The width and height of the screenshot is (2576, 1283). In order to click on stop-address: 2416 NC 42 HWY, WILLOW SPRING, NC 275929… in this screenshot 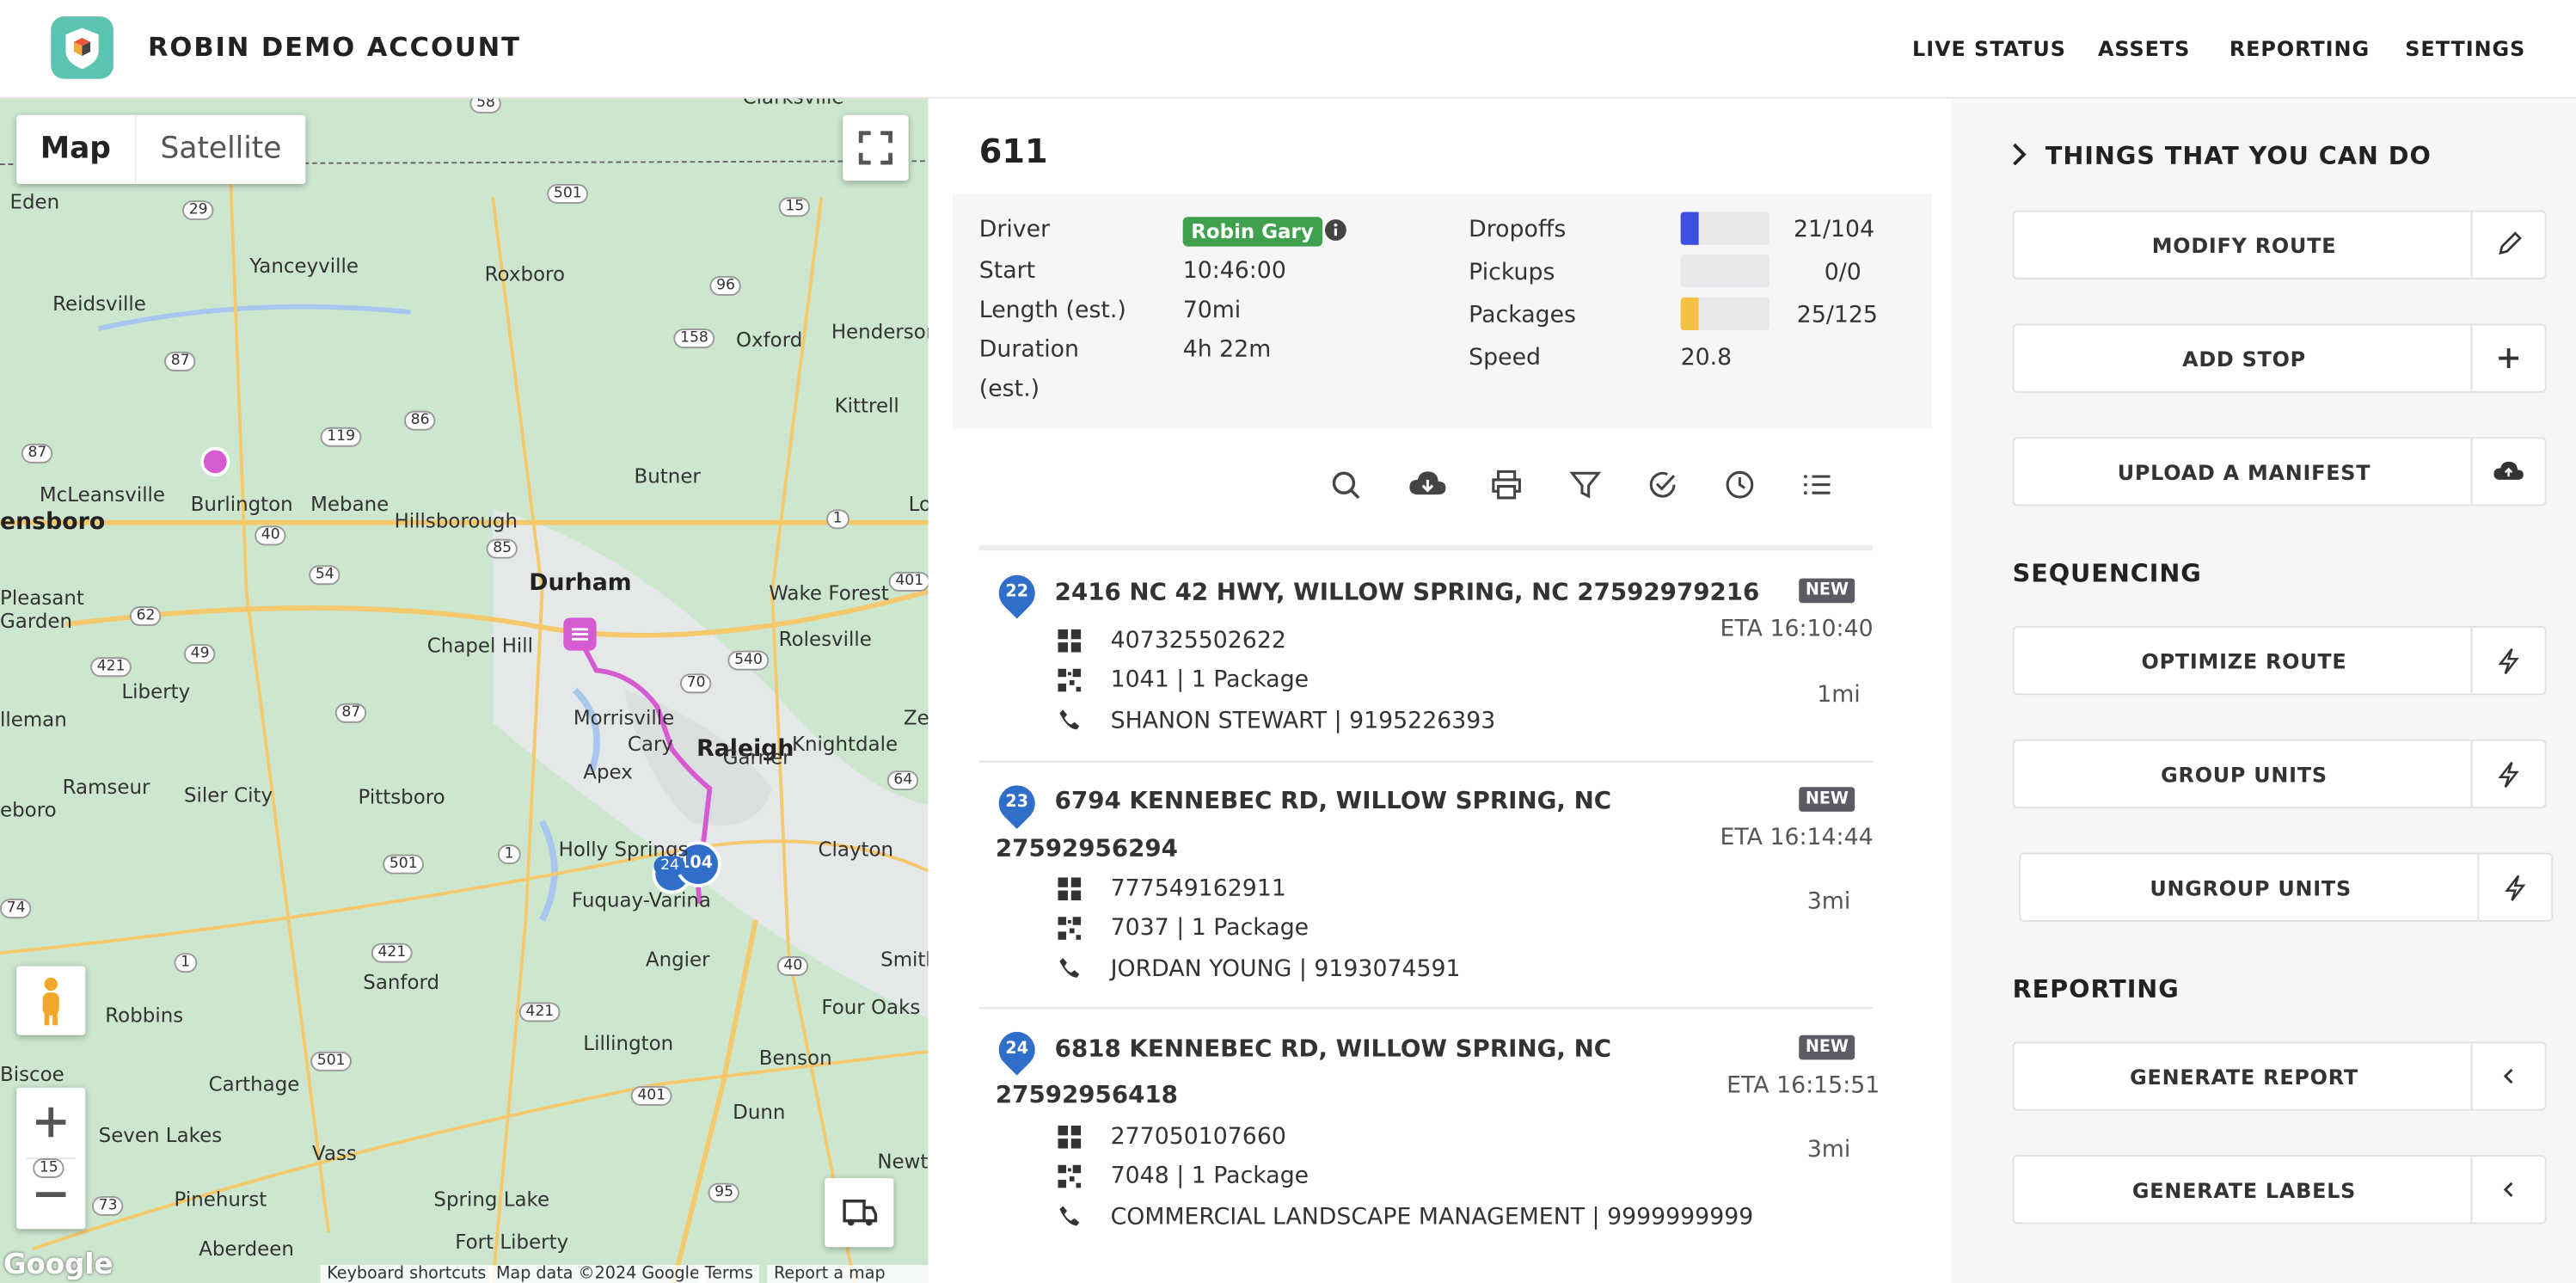, I will do `click(1407, 593)`.